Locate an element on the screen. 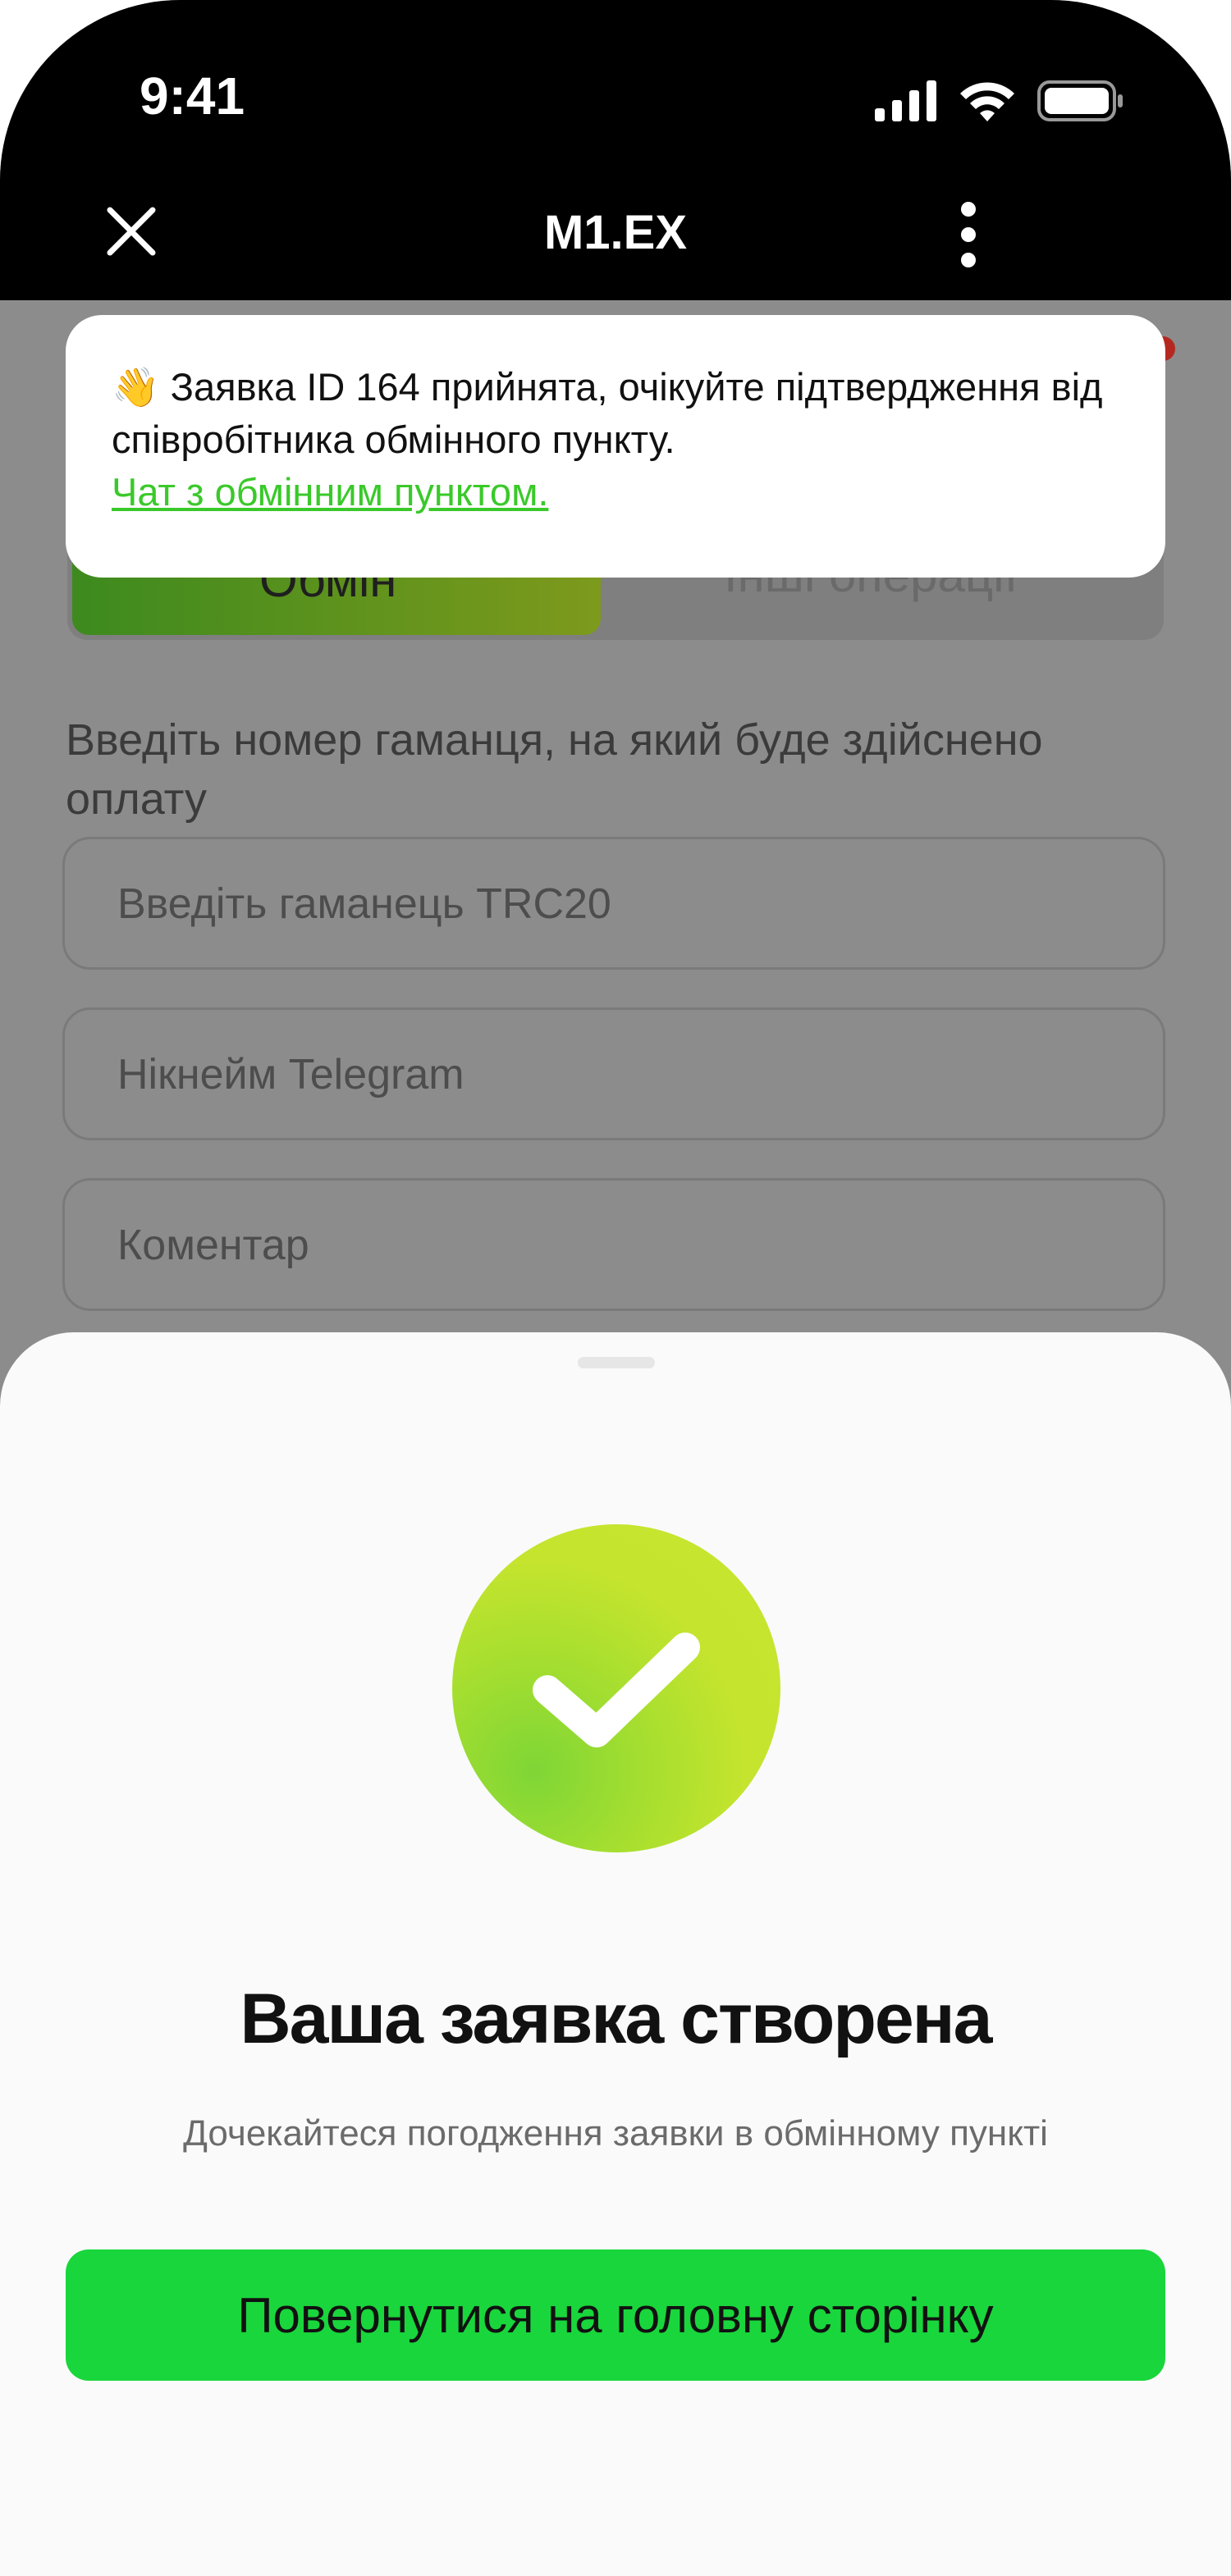  telegram-nickname-input is located at coordinates (610, 1075).